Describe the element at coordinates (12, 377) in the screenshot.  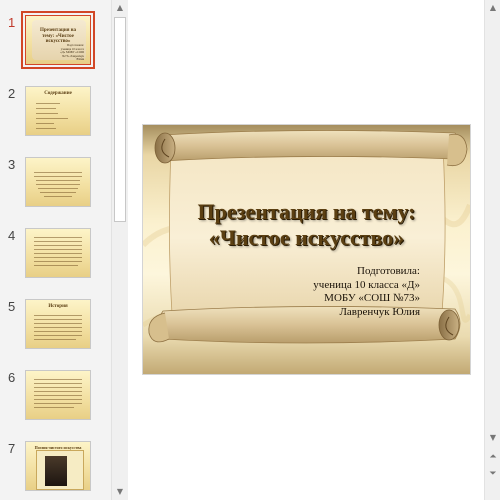
I see `slide-number-6: 6` at that location.